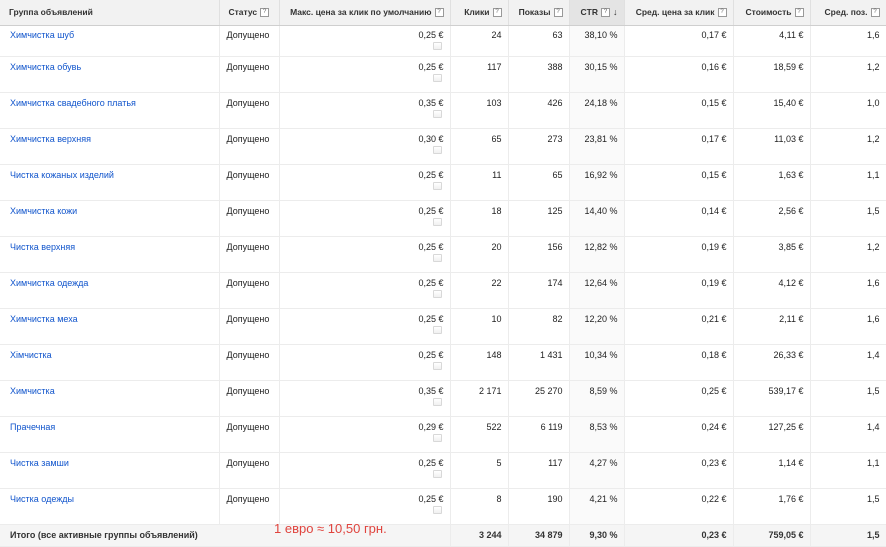  I want to click on ad-group-link: Чистка кожаных изделий, so click(62, 175).